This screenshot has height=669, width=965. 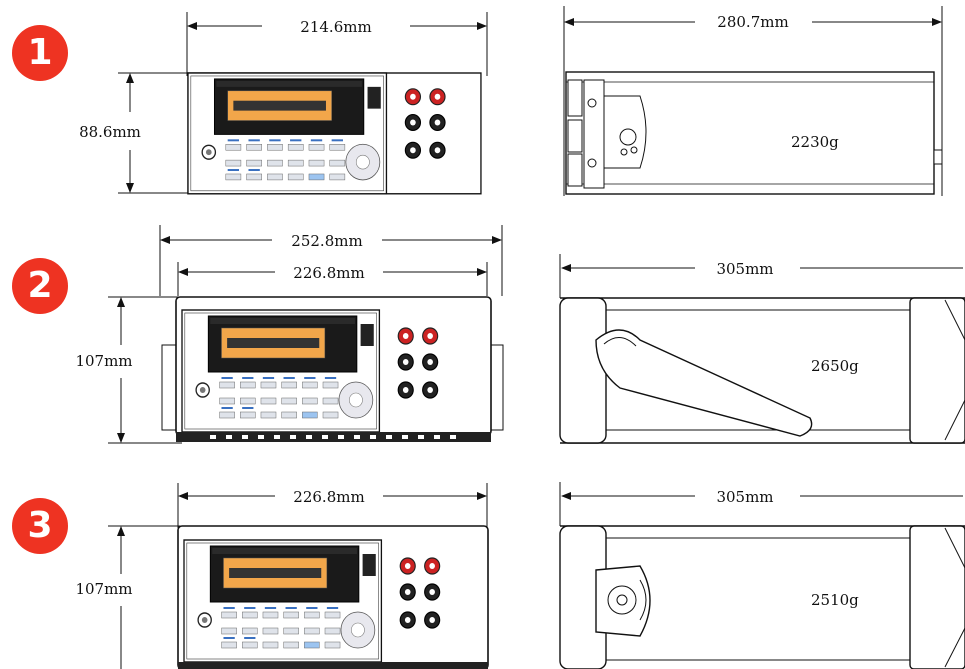 What do you see at coordinates (835, 366) in the screenshot?
I see `variant-2-weight-label: 2650g` at bounding box center [835, 366].